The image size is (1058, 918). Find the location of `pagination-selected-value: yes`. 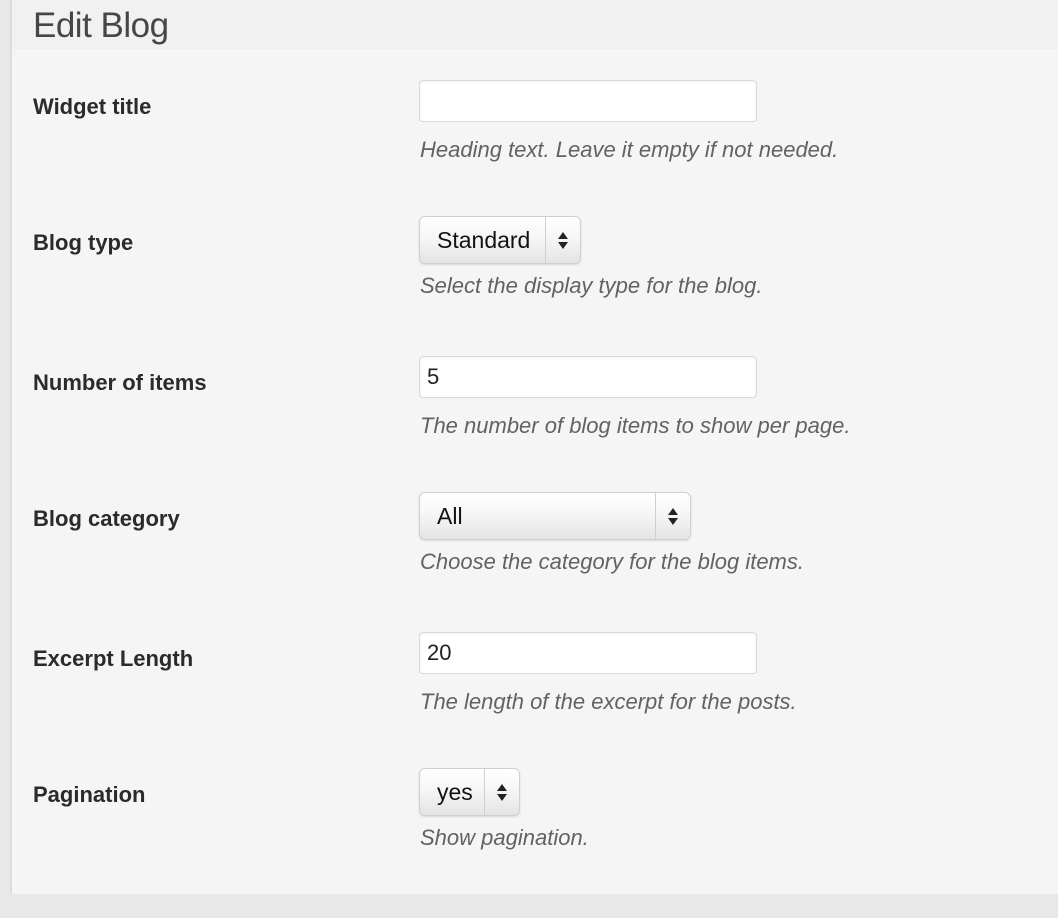

pagination-selected-value: yes is located at coordinates (455, 791).